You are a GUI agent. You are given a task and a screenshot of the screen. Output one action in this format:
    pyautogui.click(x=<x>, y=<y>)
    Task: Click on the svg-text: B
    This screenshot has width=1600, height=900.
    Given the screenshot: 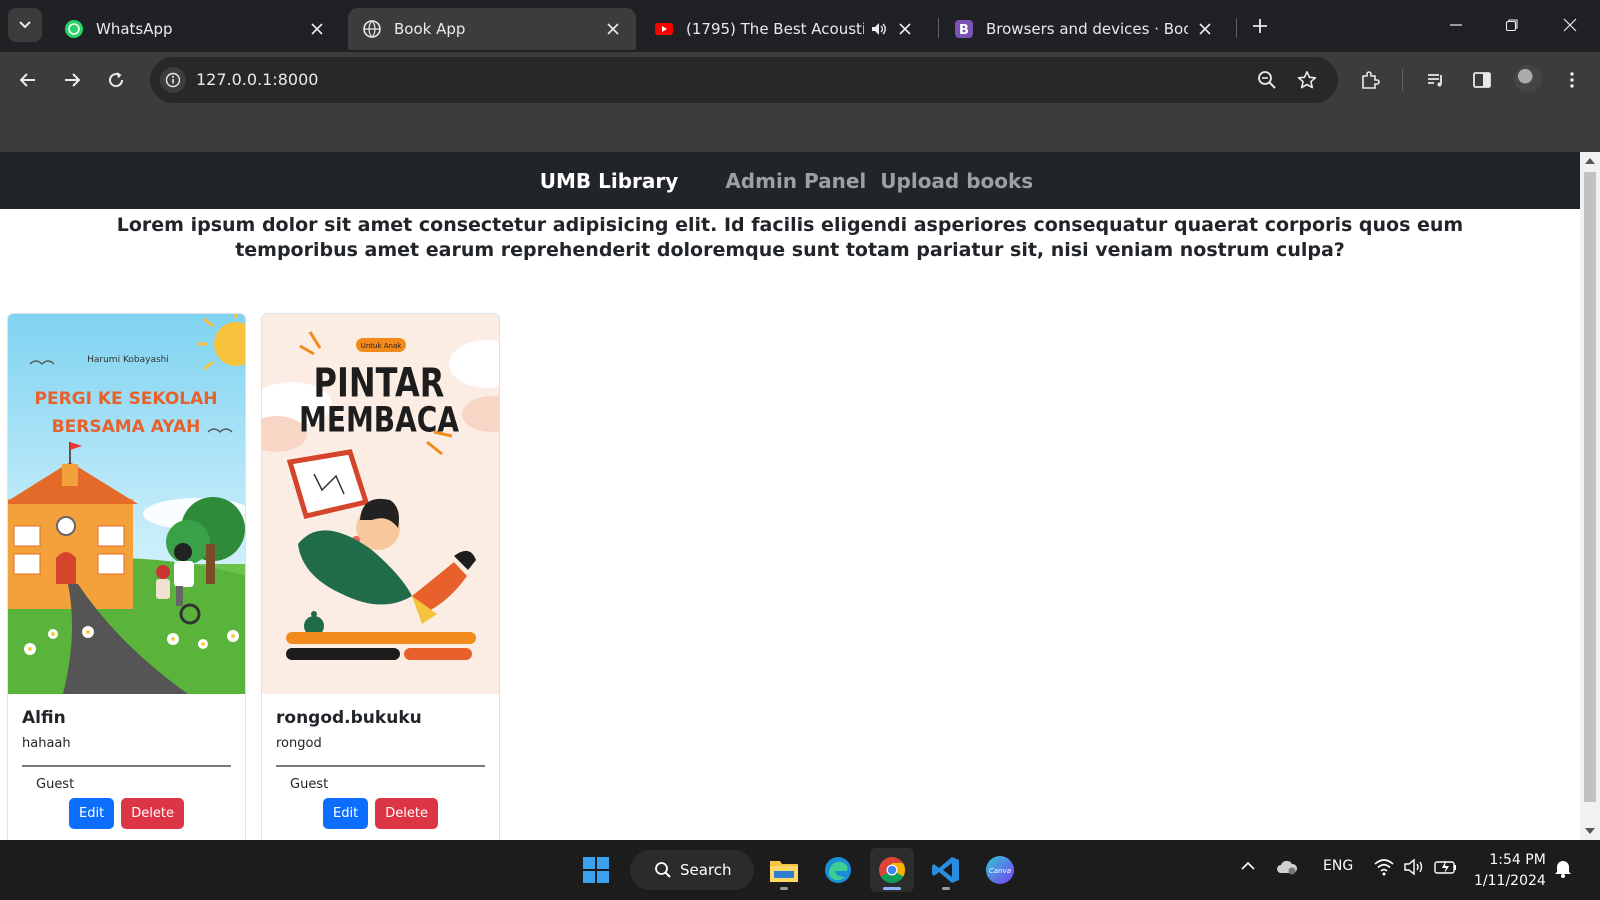 What is the action you would take?
    pyautogui.click(x=964, y=30)
    